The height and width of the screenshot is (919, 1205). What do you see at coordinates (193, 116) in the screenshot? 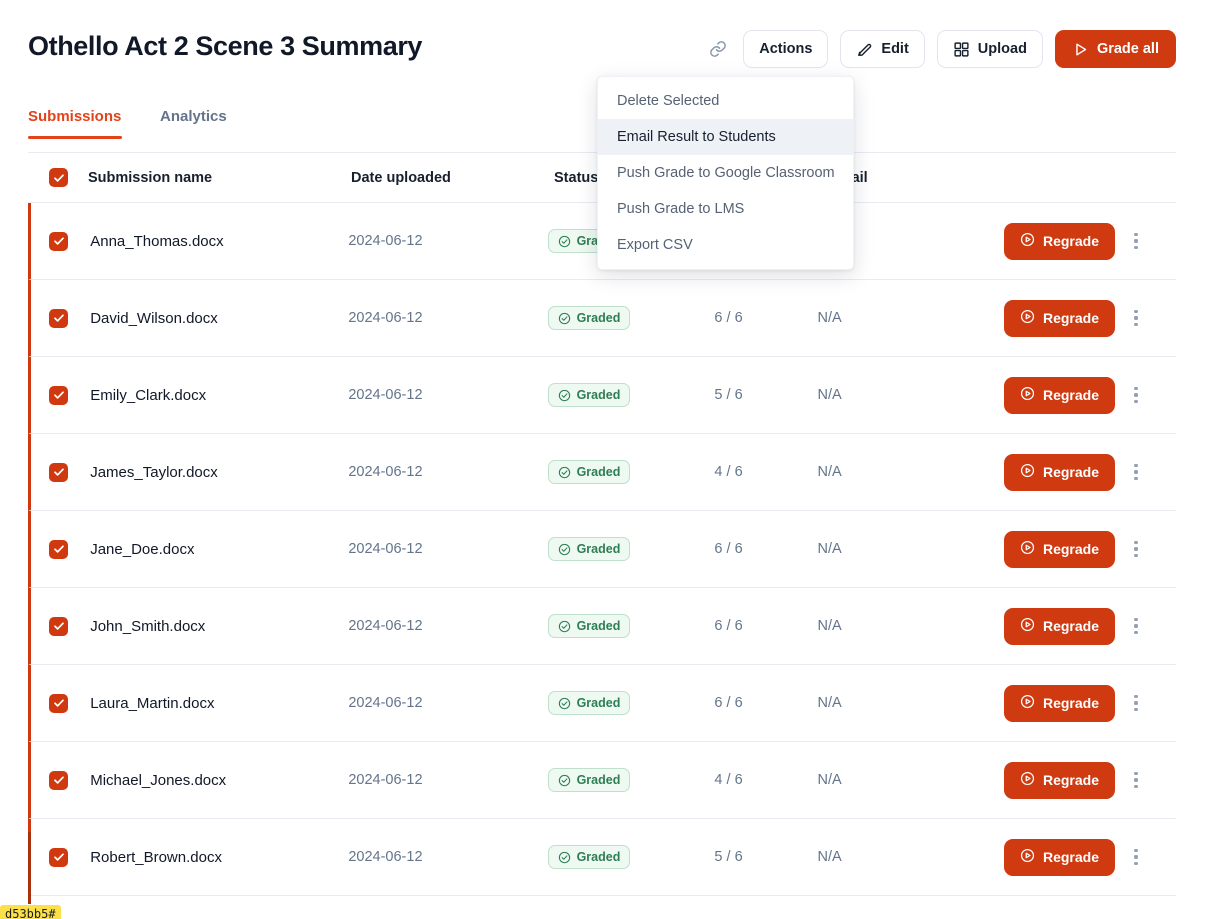
I see `tab-analytics-label: Analytics` at bounding box center [193, 116].